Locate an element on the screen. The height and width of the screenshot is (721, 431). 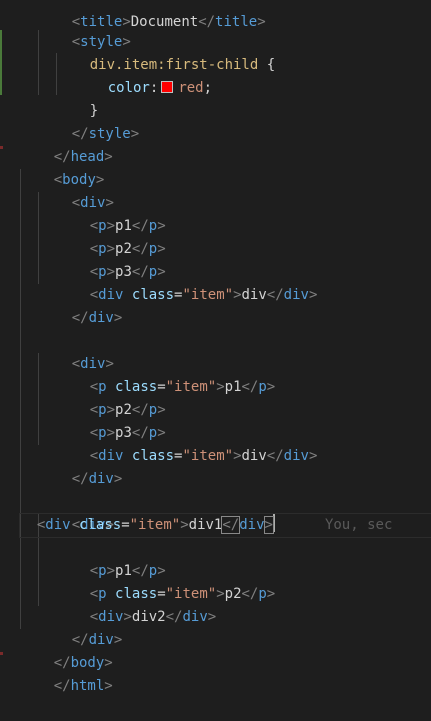
code-line: <div>div2</div> is located at coordinates (153, 617).